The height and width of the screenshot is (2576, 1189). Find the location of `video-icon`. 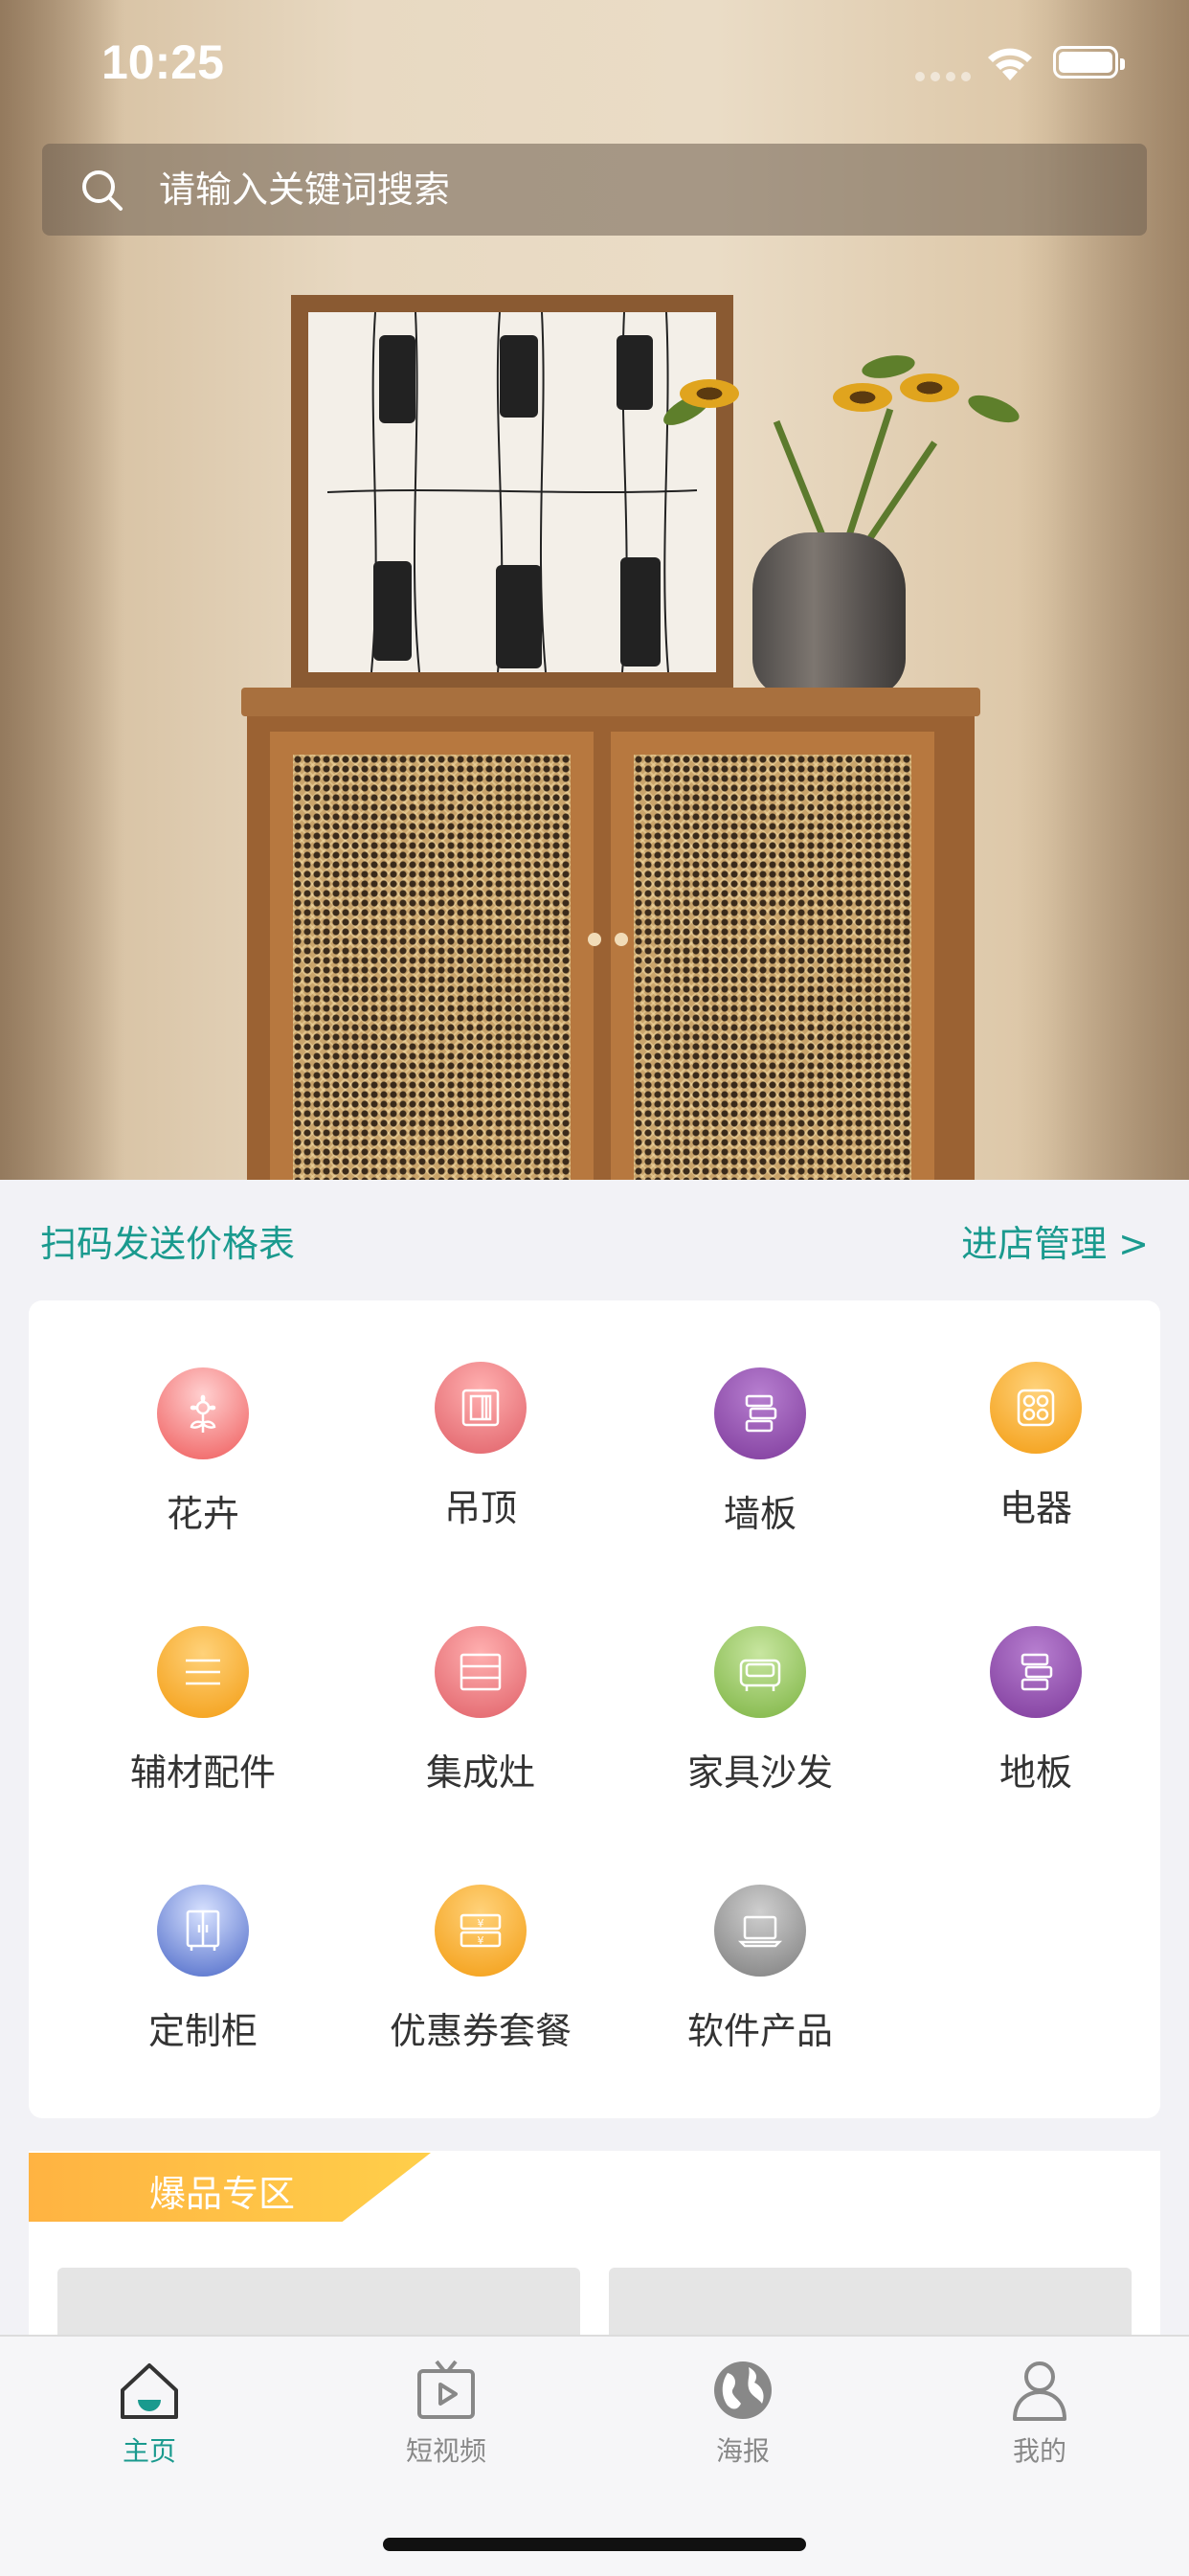

video-icon is located at coordinates (446, 2389).